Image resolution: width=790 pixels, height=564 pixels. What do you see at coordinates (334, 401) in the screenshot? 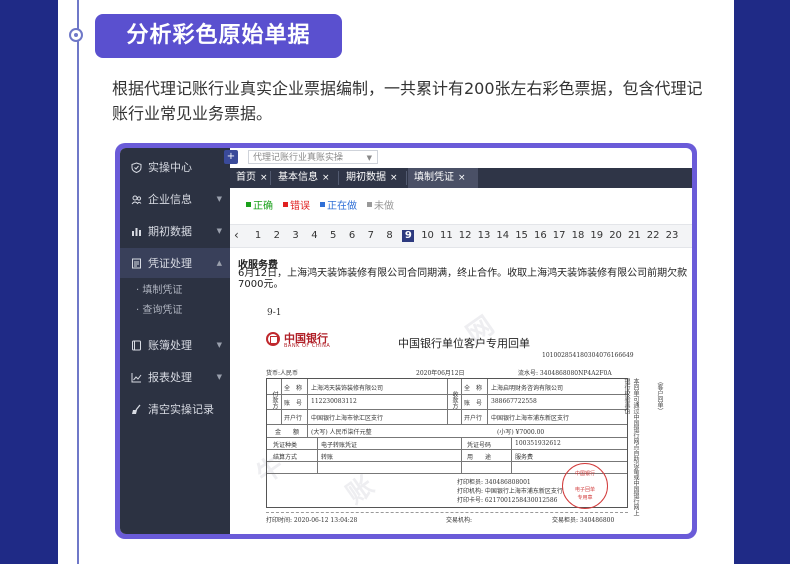
I see `payer-account: 112230083112` at bounding box center [334, 401].